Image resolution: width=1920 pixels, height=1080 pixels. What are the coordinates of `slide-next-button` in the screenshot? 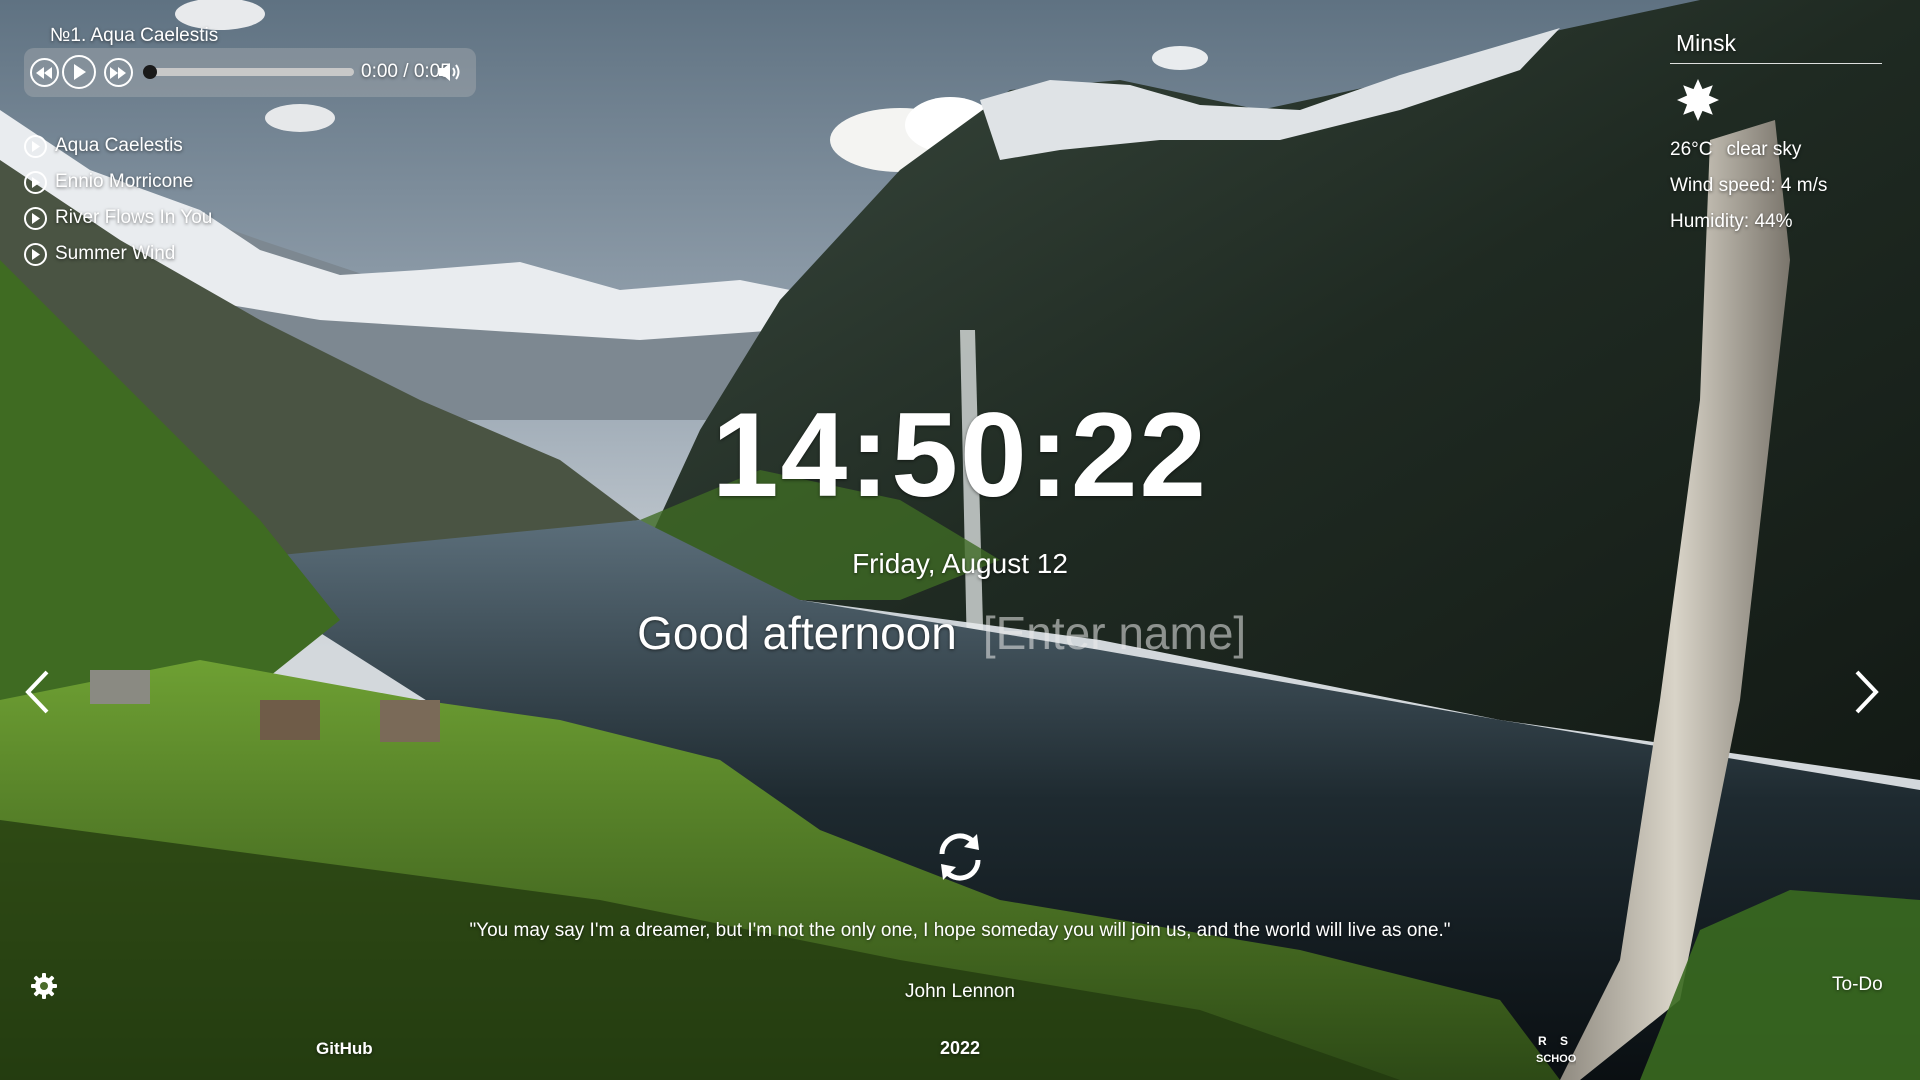 It's located at (1867, 694).